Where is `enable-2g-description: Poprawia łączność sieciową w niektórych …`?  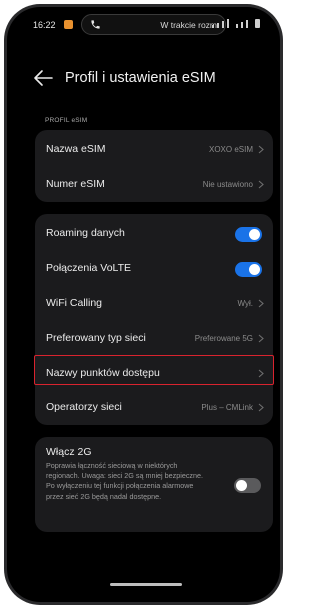 enable-2g-description: Poprawia łączność sieciową w niektórych … is located at coordinates (125, 481).